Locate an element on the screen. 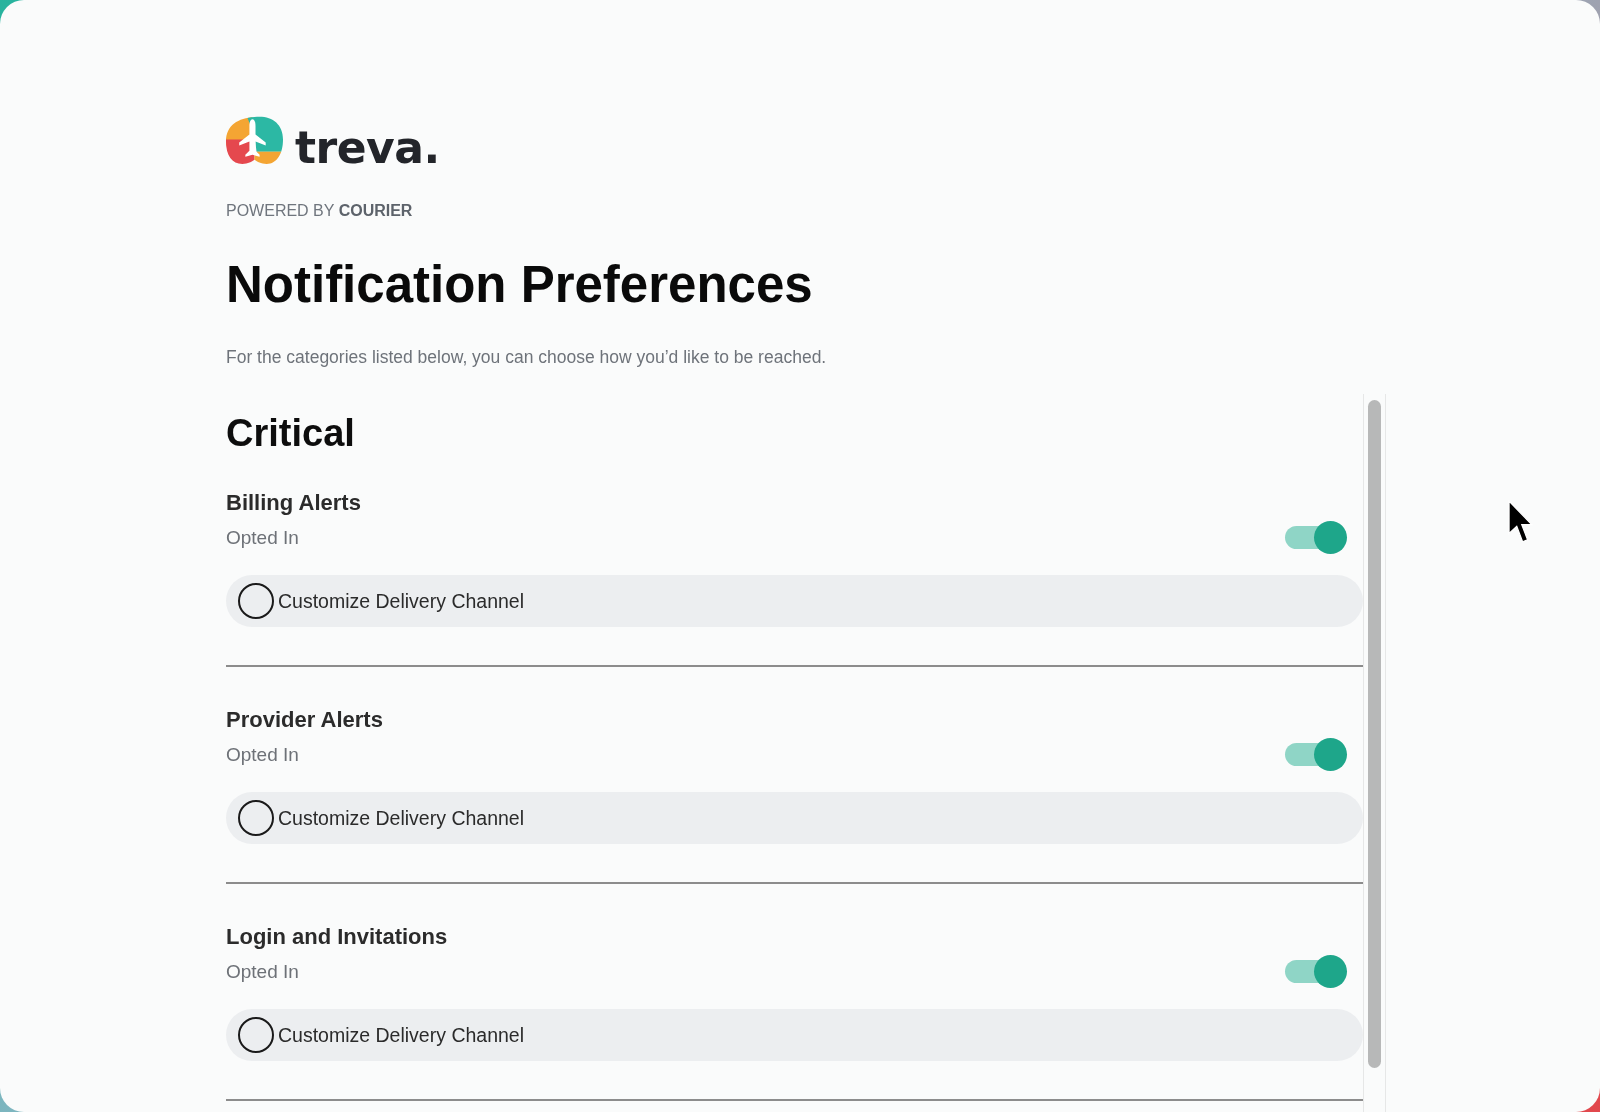  page-subtitle: For the categories listed below, you can choose how you’d like to be reached. is located at coordinates (526, 357).